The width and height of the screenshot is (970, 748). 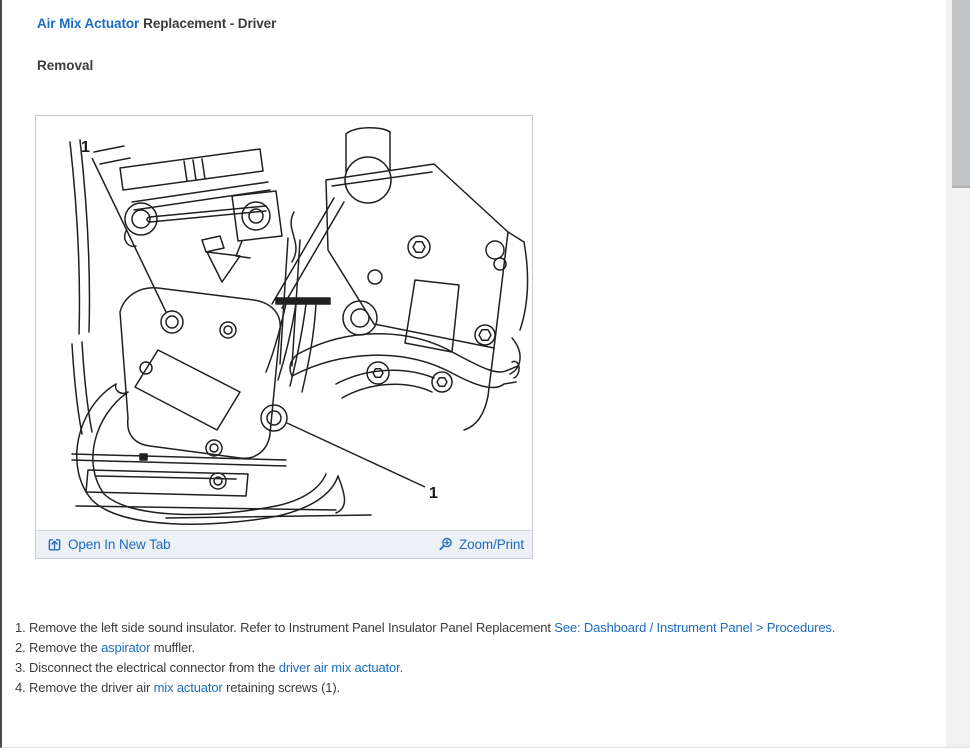 I want to click on step-text: muffler., so click(x=172, y=647).